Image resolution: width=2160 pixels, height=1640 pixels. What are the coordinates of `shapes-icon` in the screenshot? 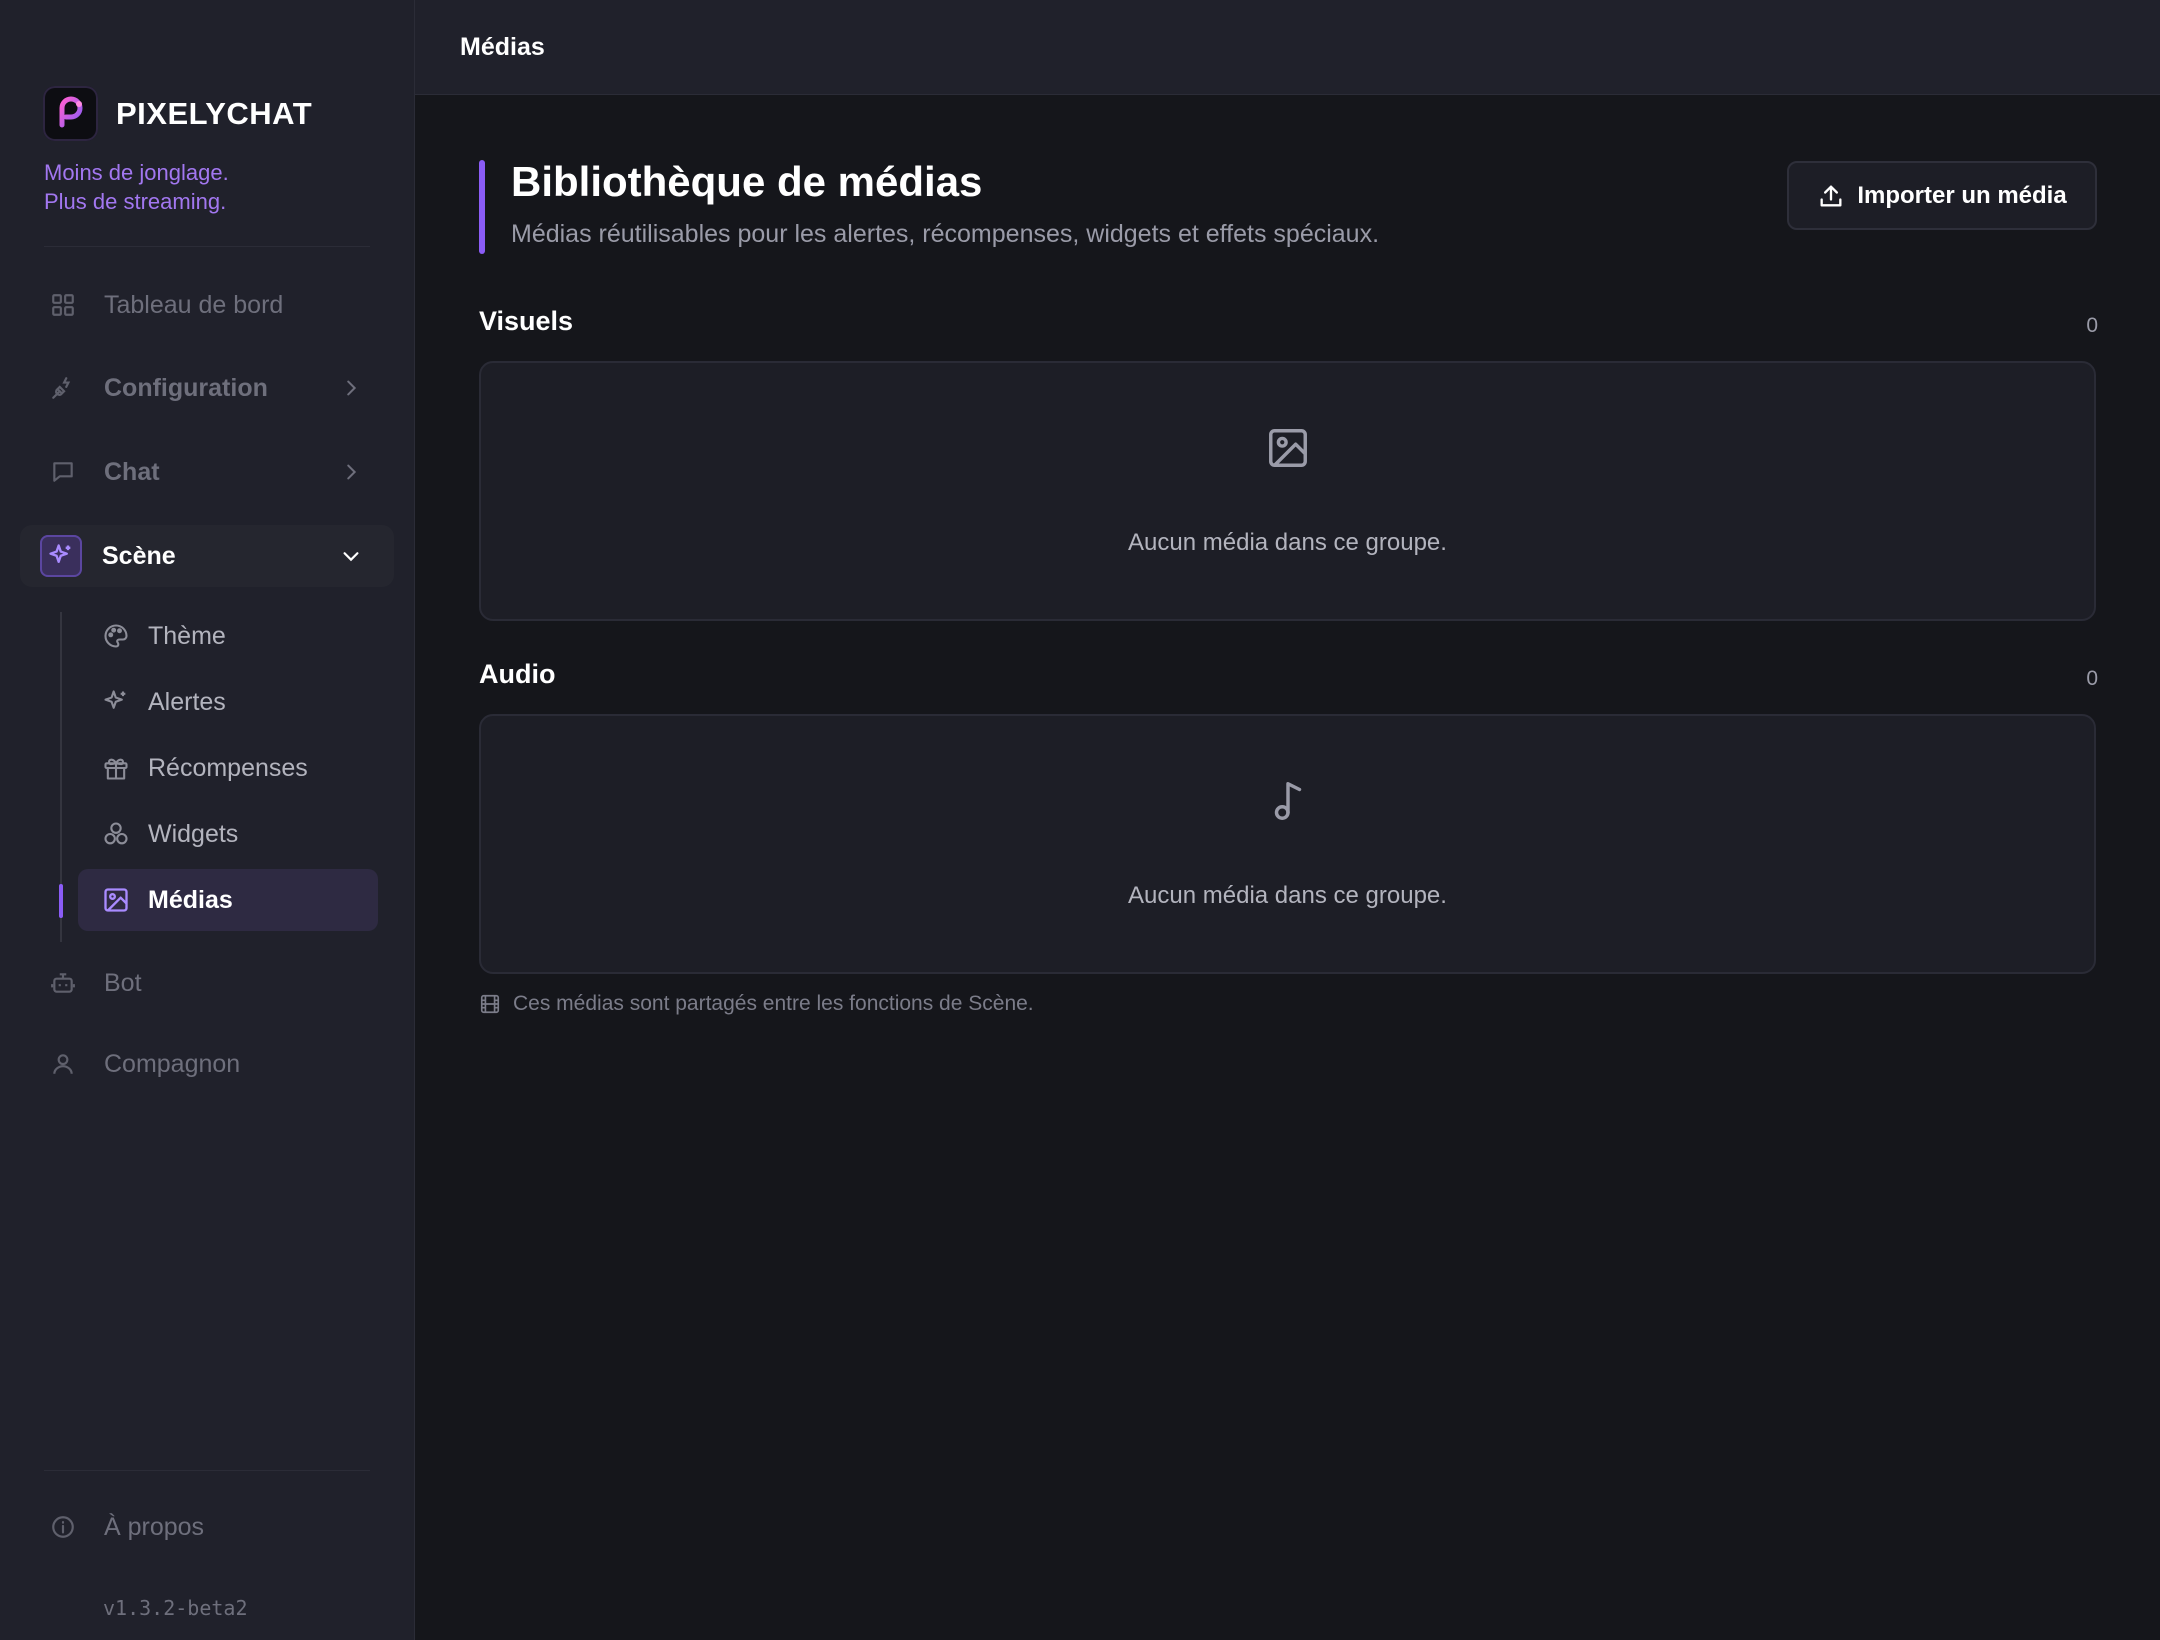 It's located at (116, 834).